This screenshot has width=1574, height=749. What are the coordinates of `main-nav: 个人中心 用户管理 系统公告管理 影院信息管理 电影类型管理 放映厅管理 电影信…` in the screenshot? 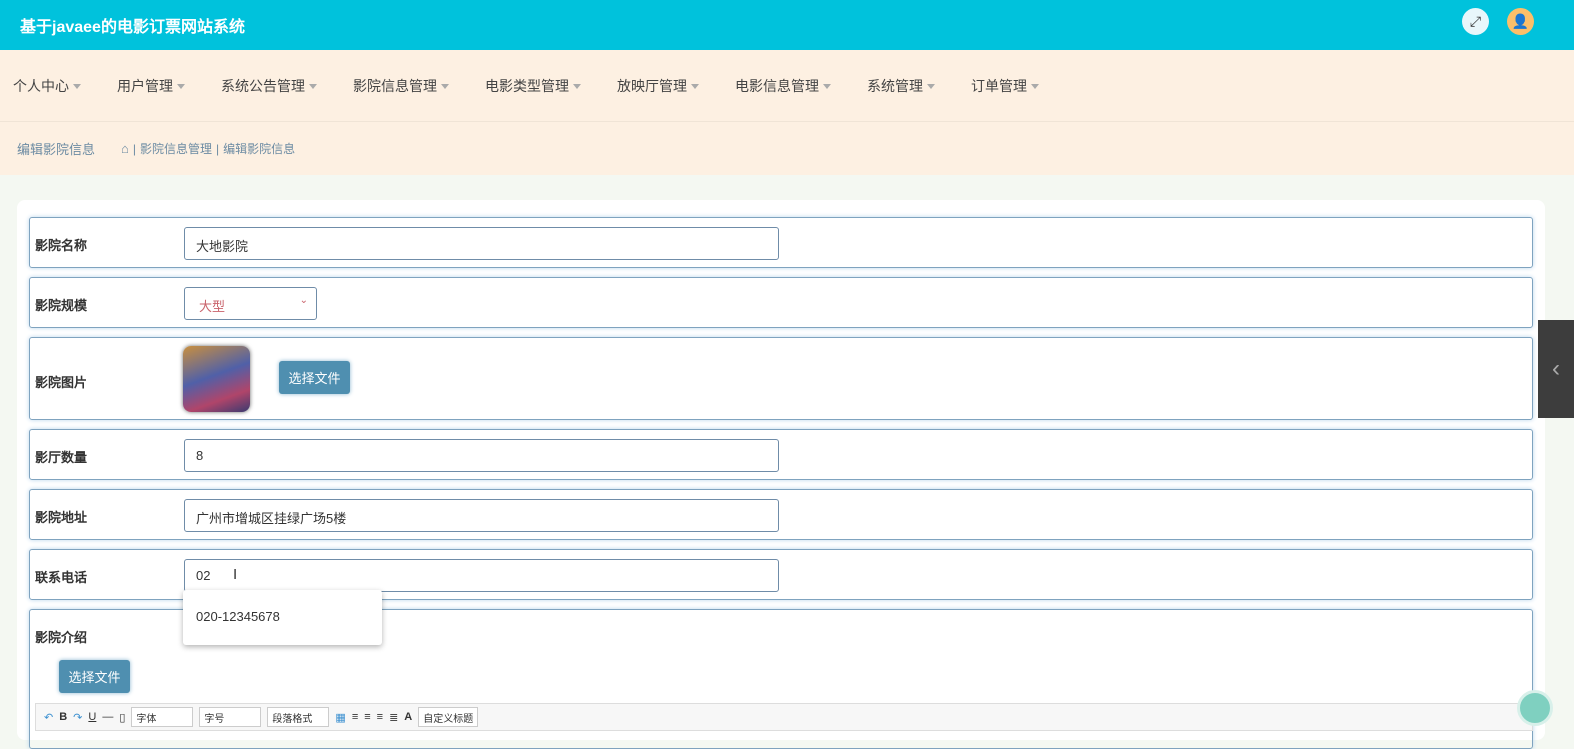 It's located at (787, 86).